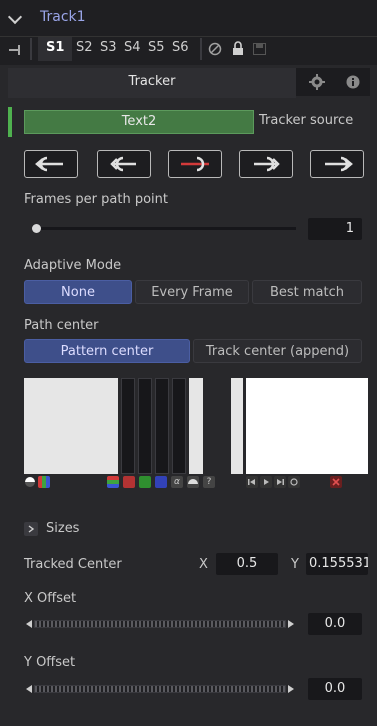 The image size is (377, 726). I want to click on path-center-track-append: Track center (append), so click(277, 351).